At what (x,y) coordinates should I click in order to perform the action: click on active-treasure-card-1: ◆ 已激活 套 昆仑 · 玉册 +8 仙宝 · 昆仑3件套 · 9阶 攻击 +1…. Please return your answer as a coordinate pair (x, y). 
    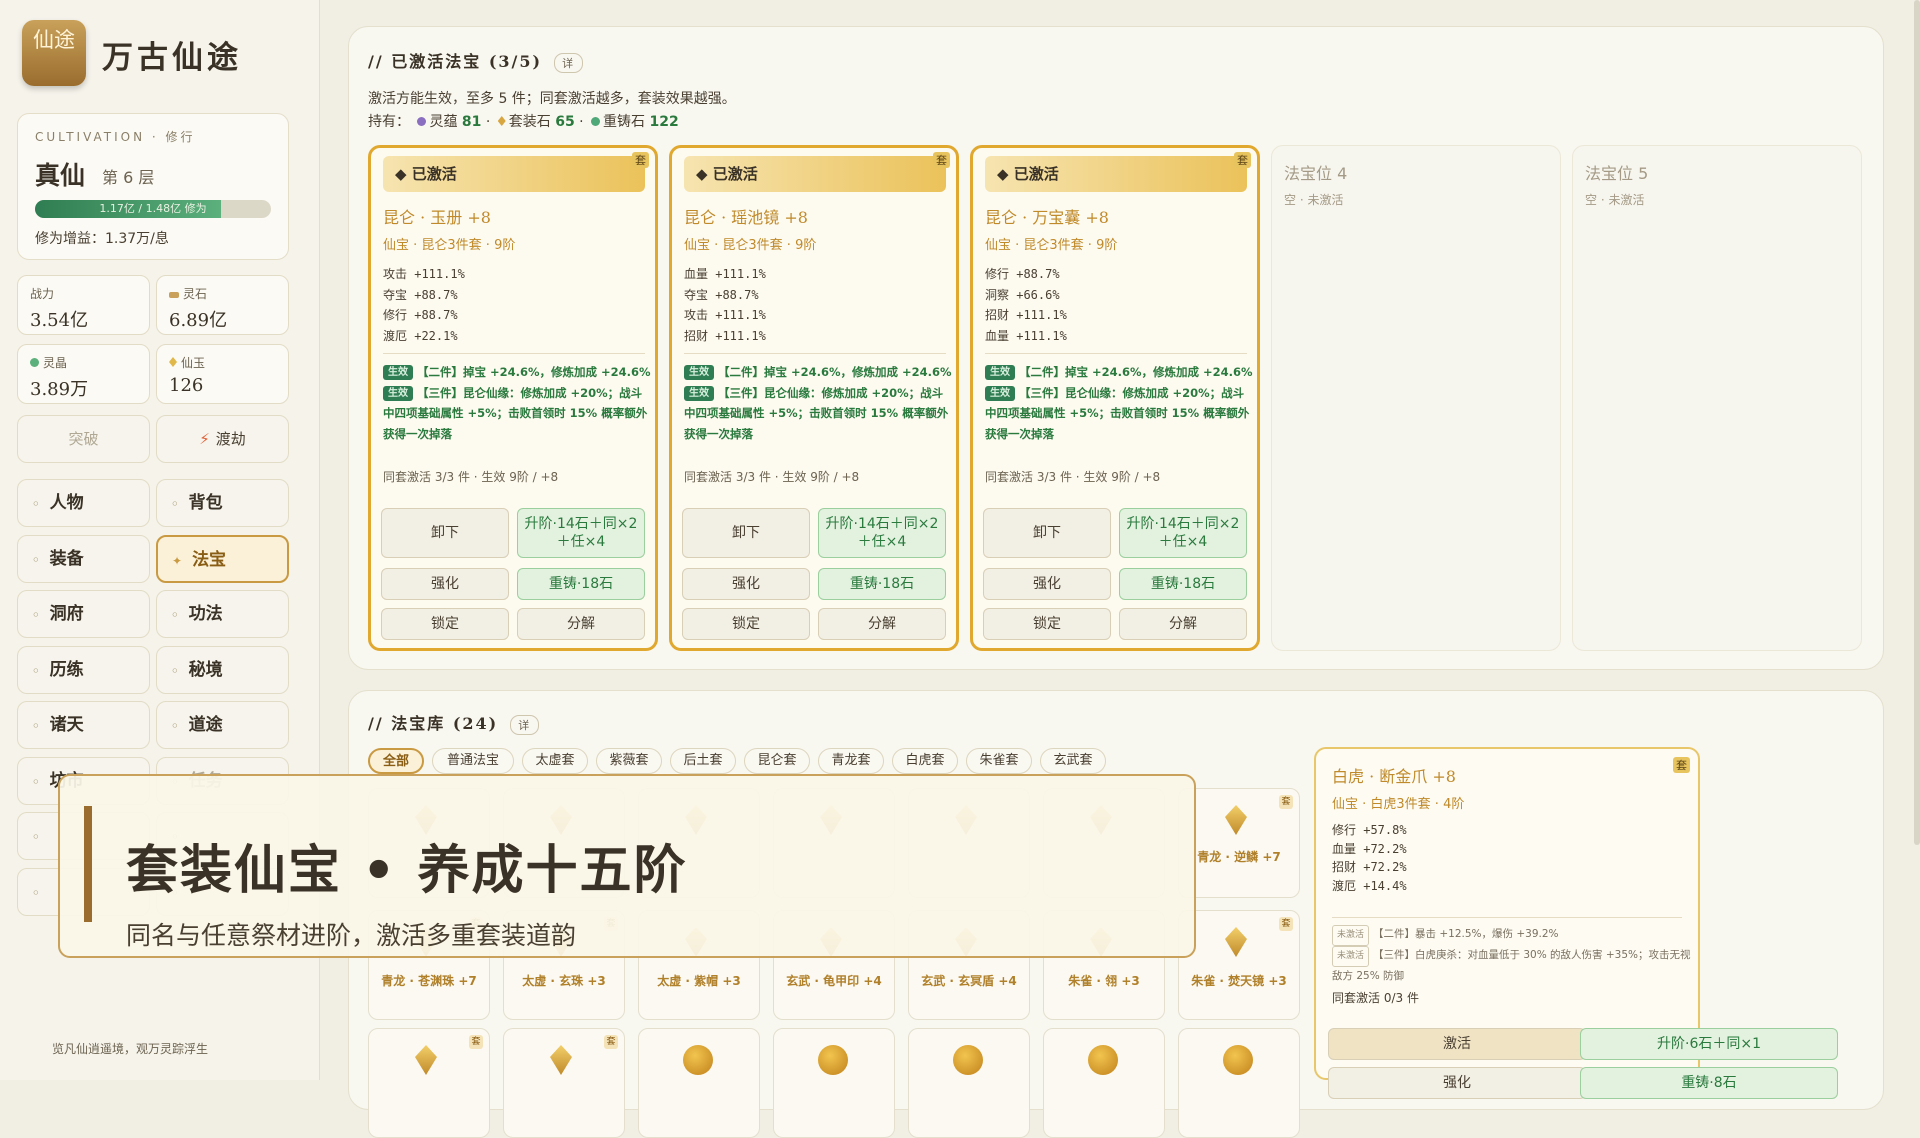
    Looking at the image, I should click on (513, 398).